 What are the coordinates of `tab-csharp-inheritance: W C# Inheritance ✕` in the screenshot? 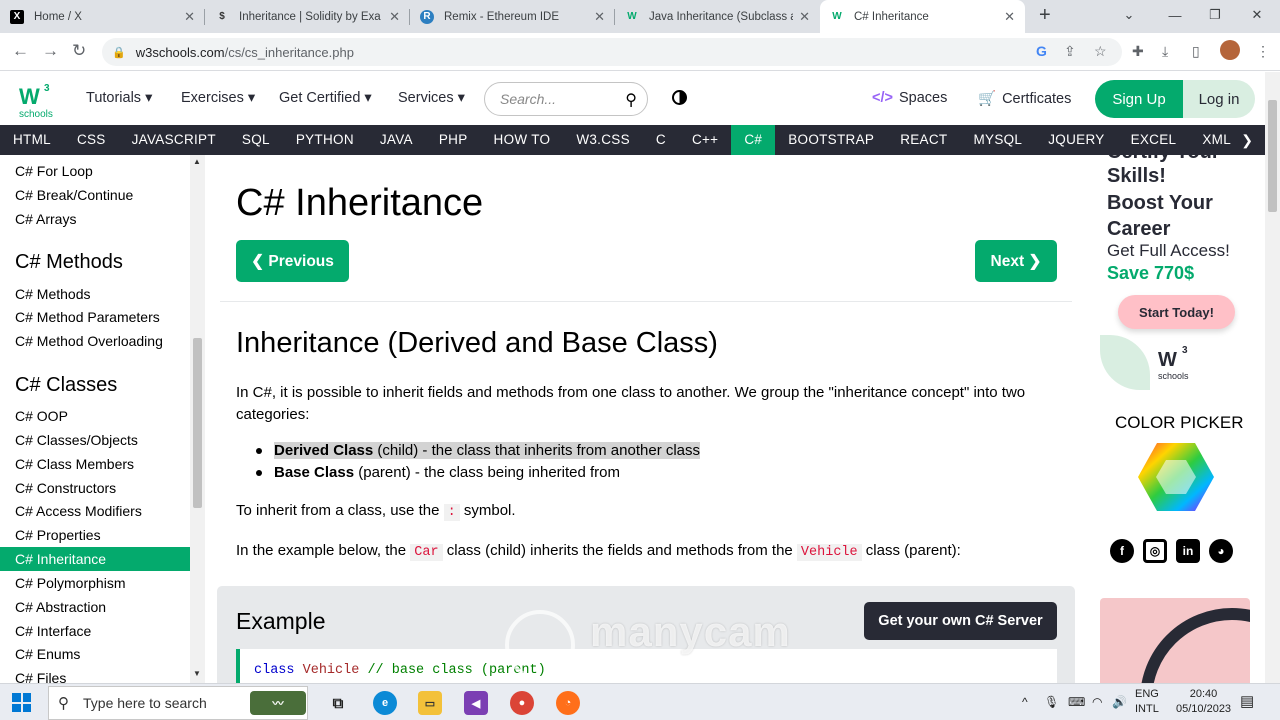 It's located at (922, 16).